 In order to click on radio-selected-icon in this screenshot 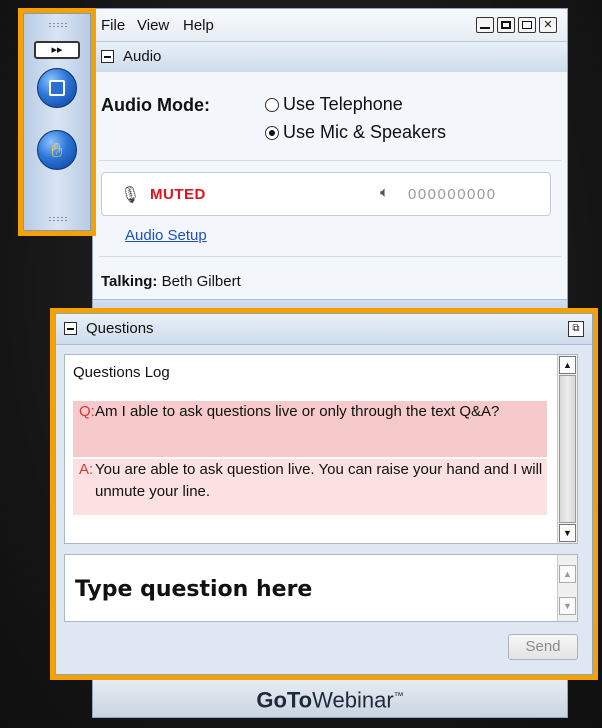, I will do `click(272, 132)`.